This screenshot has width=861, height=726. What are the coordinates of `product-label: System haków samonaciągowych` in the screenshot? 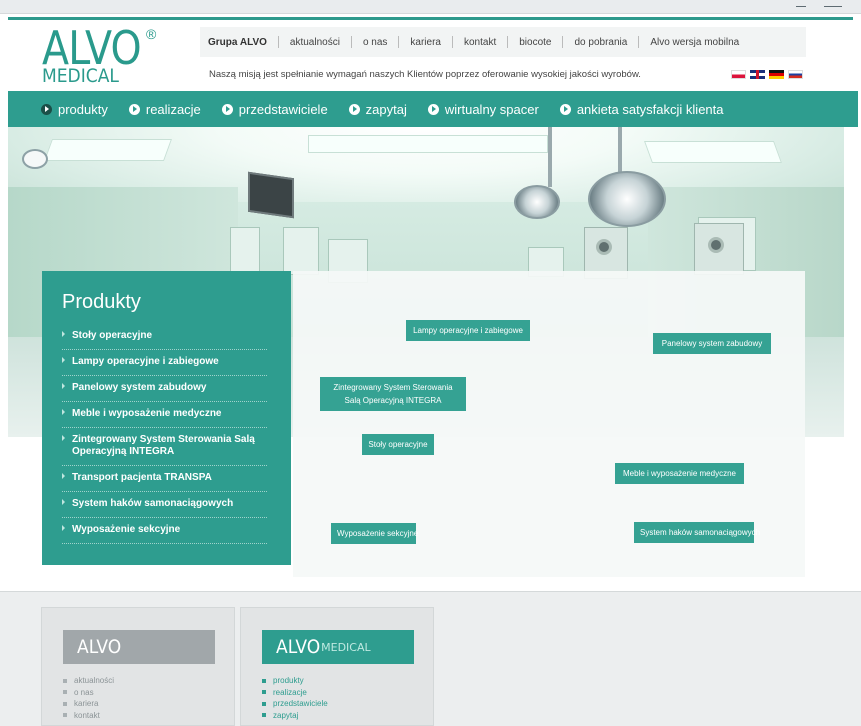 It's located at (153, 503).